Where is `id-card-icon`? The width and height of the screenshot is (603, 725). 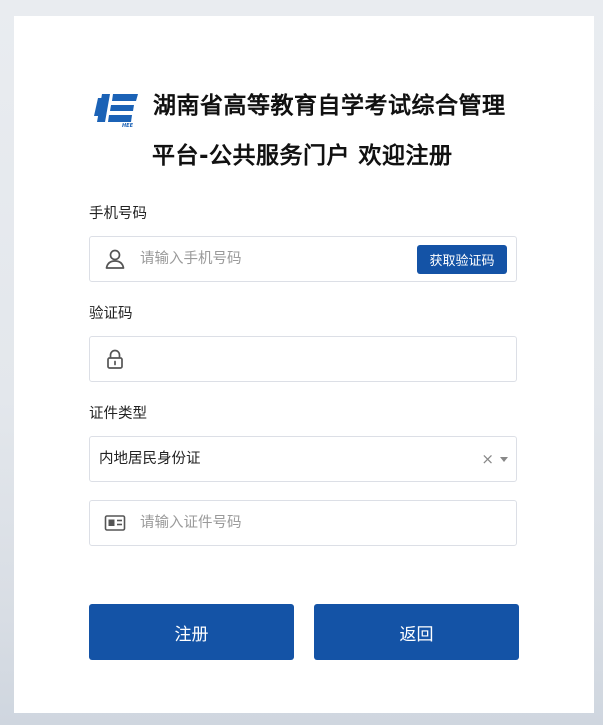
id-card-icon is located at coordinates (115, 523).